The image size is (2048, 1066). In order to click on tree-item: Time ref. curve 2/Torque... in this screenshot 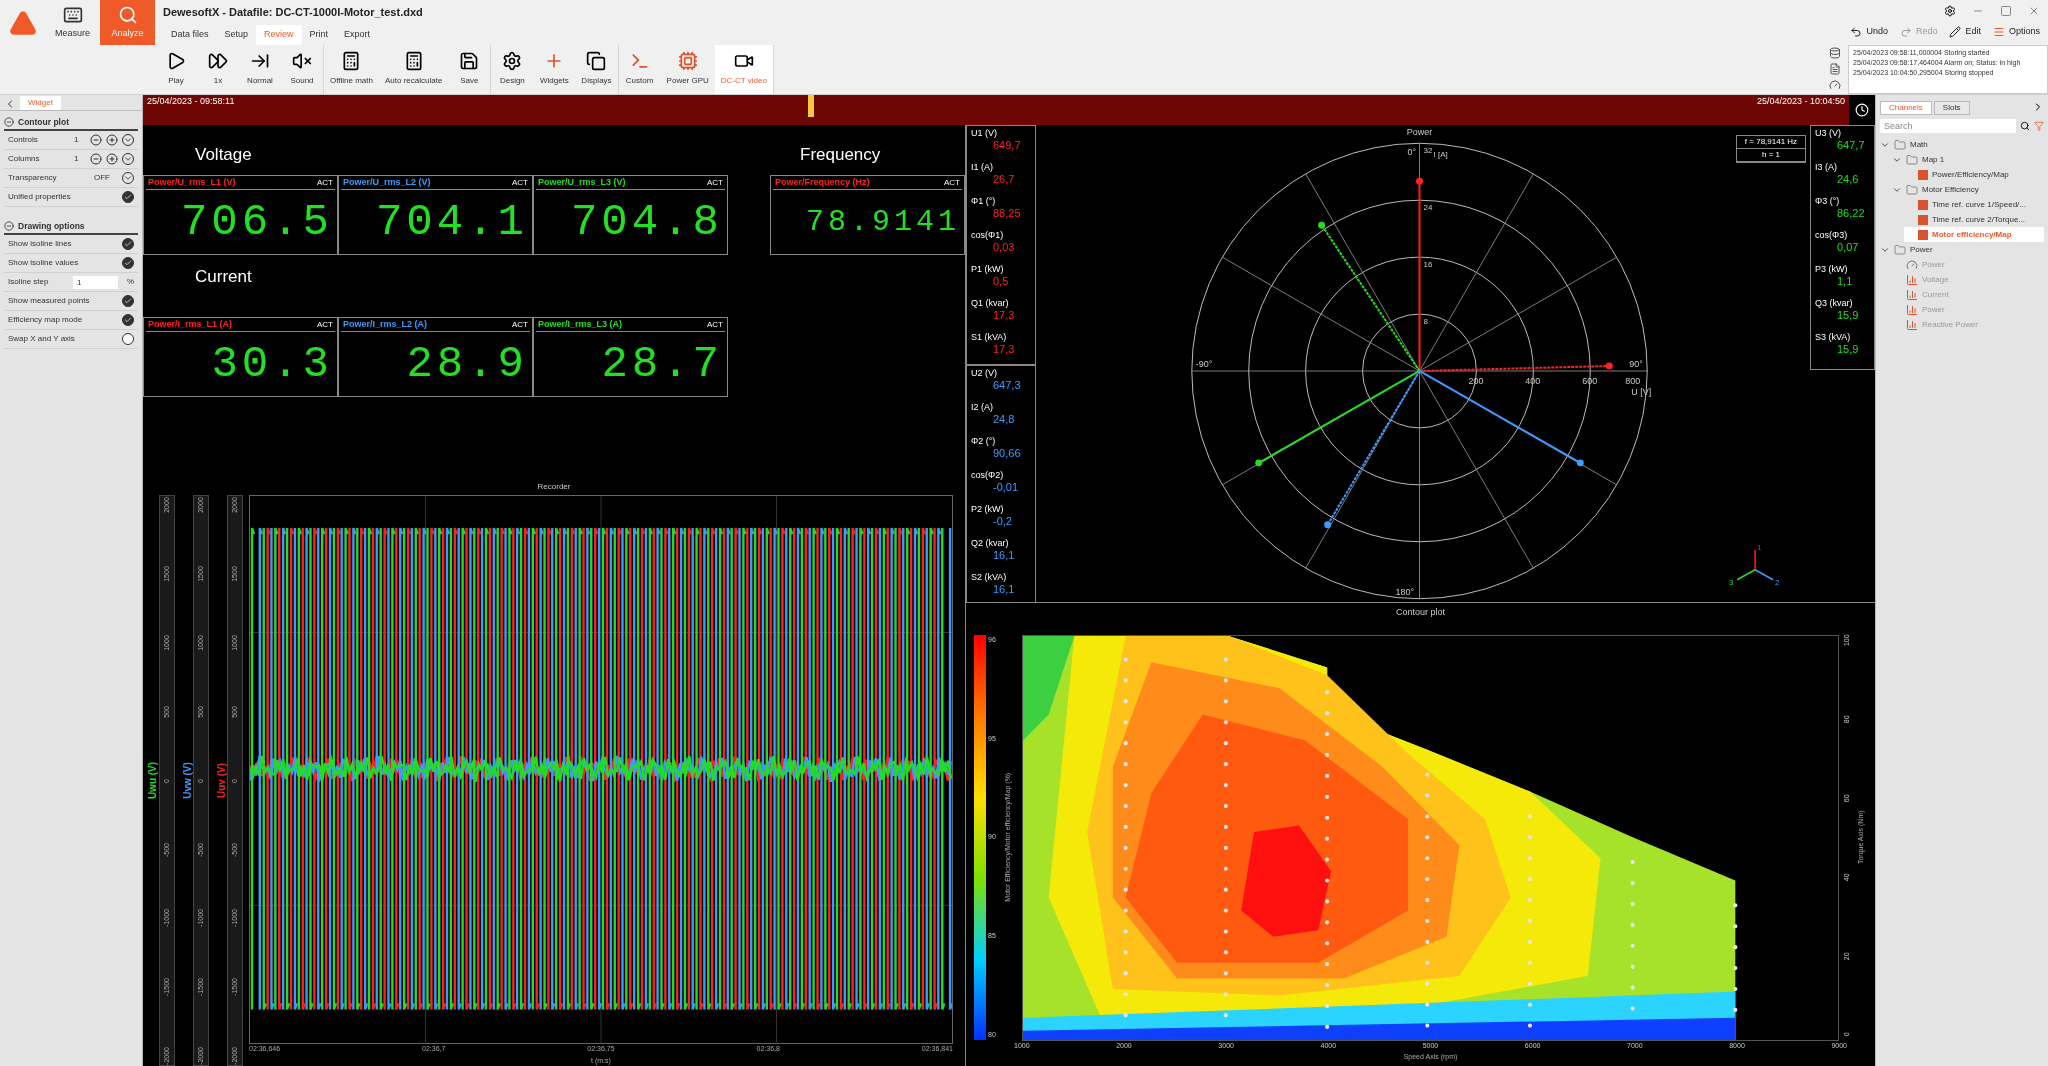, I will do `click(1974, 219)`.